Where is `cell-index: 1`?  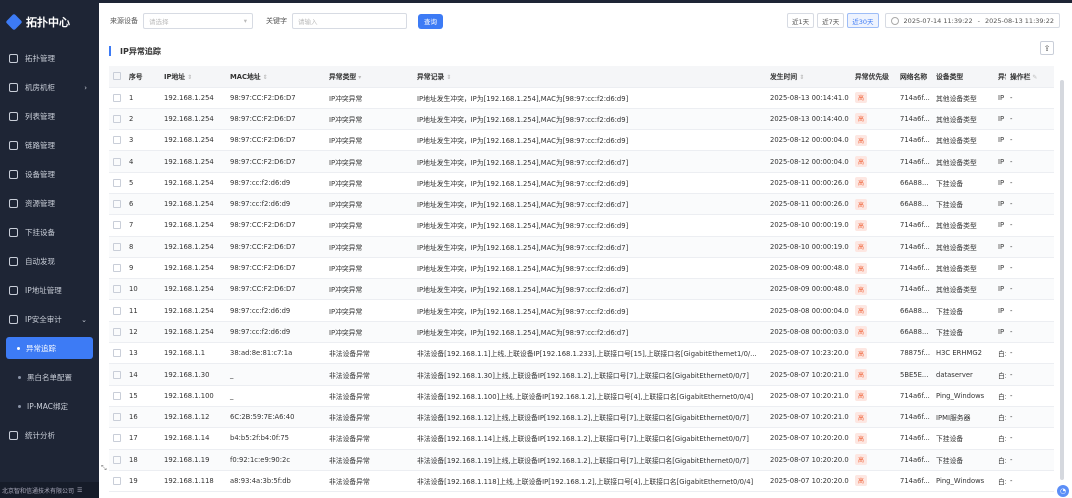
cell-index: 1 is located at coordinates (142, 98).